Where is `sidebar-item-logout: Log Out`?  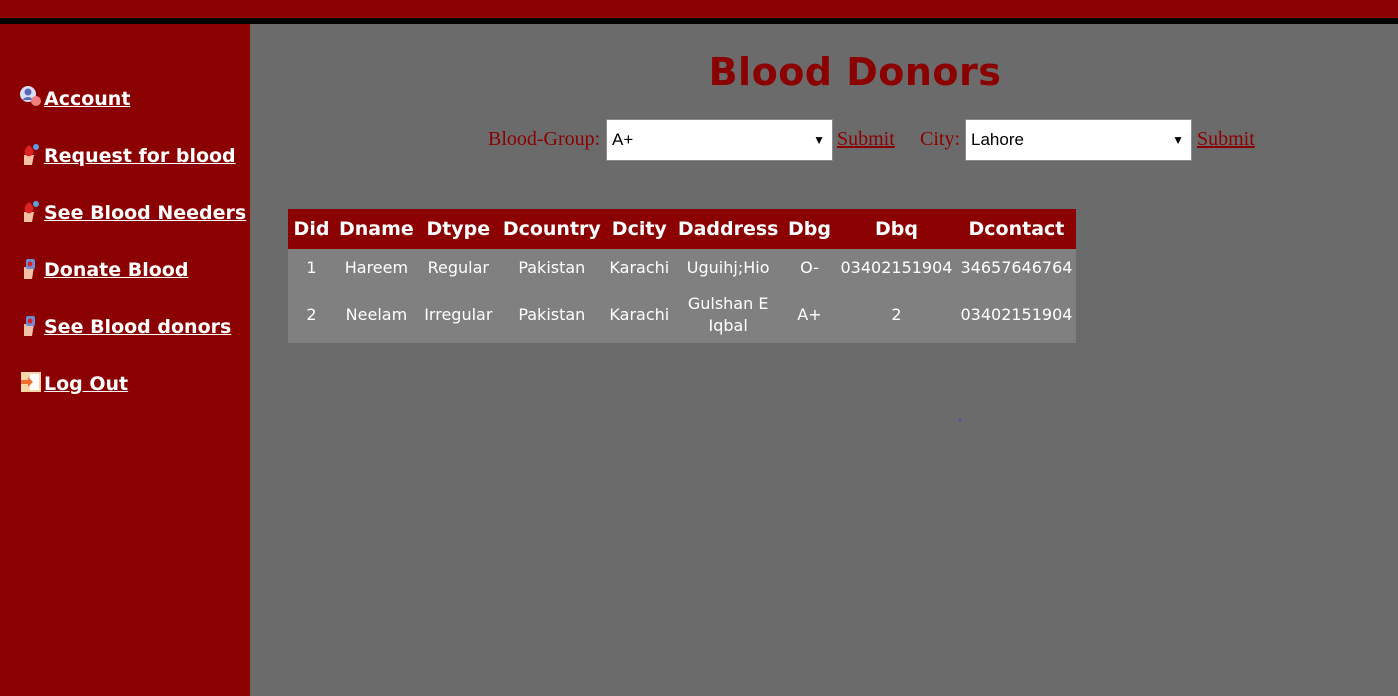
sidebar-item-logout: Log Out is located at coordinates (73, 382).